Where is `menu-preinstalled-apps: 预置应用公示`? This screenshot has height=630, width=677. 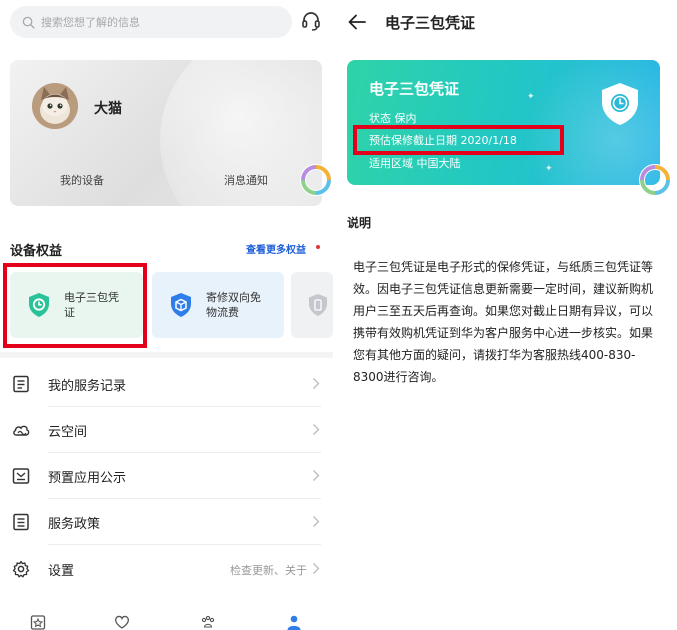 menu-preinstalled-apps: 预置应用公示 is located at coordinates (166, 476).